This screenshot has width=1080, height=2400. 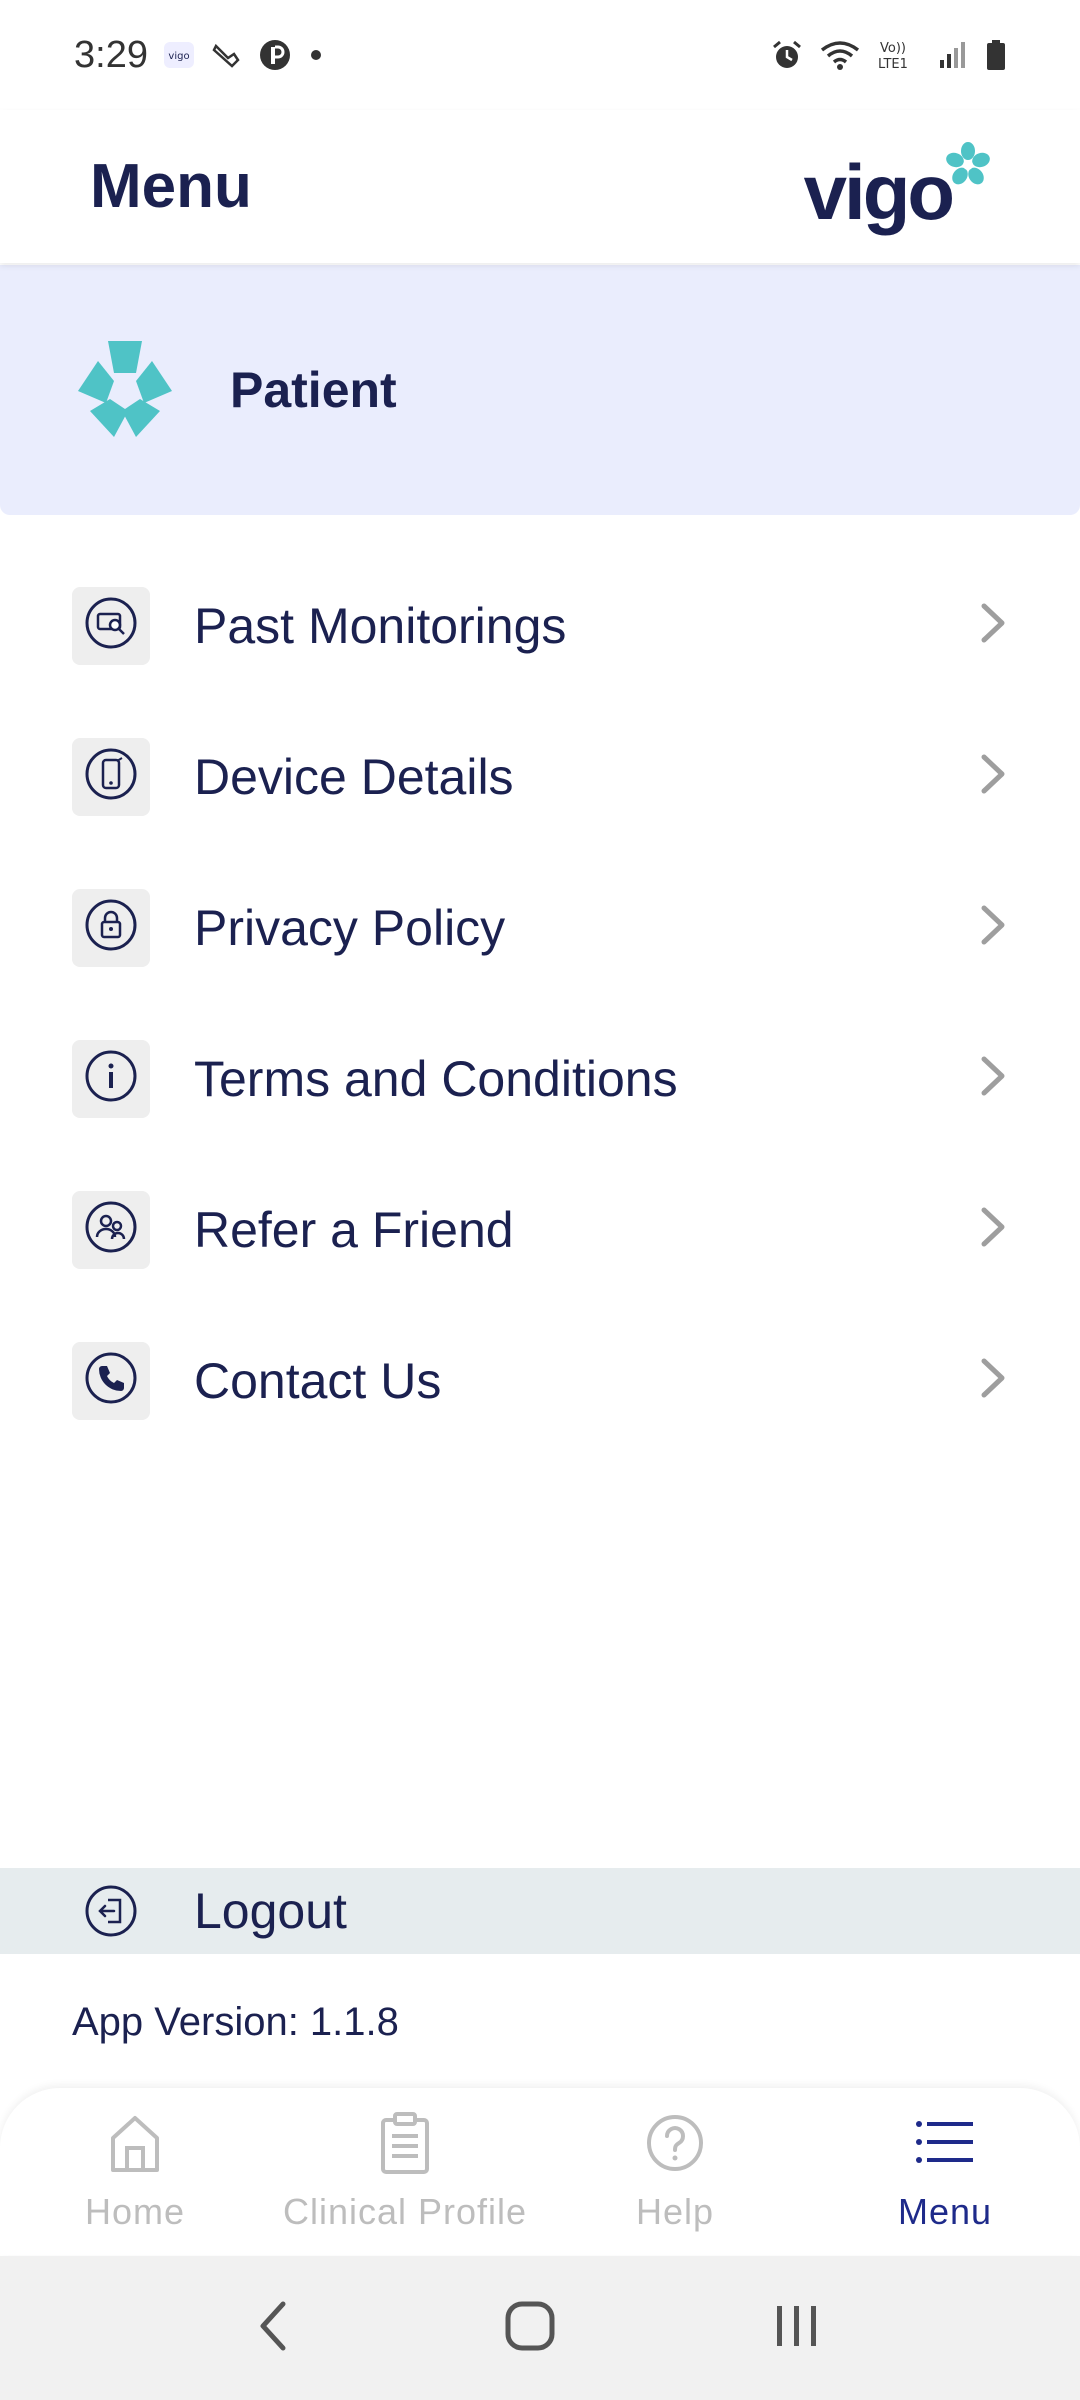 I want to click on brand-logo: vigo, so click(x=897, y=186).